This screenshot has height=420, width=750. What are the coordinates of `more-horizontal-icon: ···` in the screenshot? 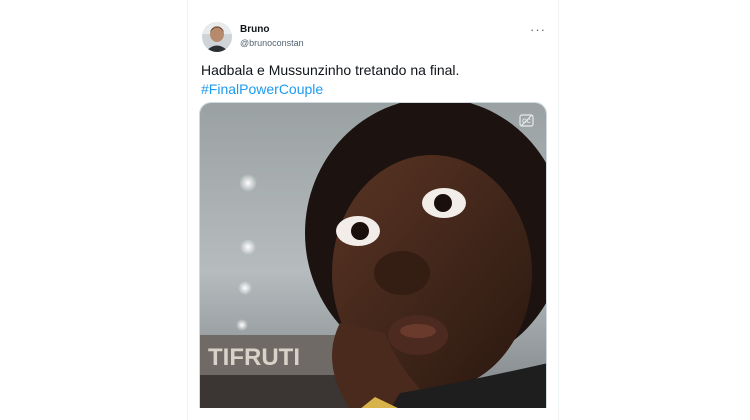 It's located at (538, 29).